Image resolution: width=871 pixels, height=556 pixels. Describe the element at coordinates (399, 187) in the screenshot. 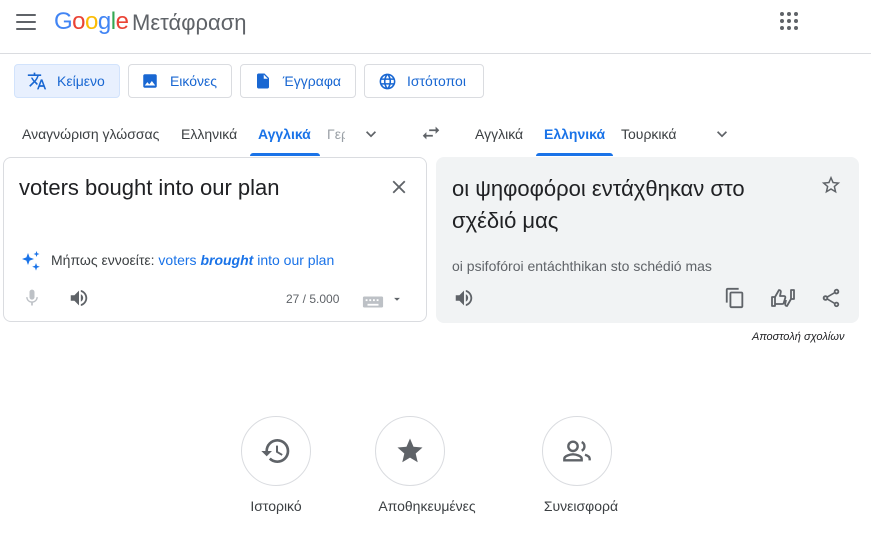

I see `clear-text-close-icon` at that location.